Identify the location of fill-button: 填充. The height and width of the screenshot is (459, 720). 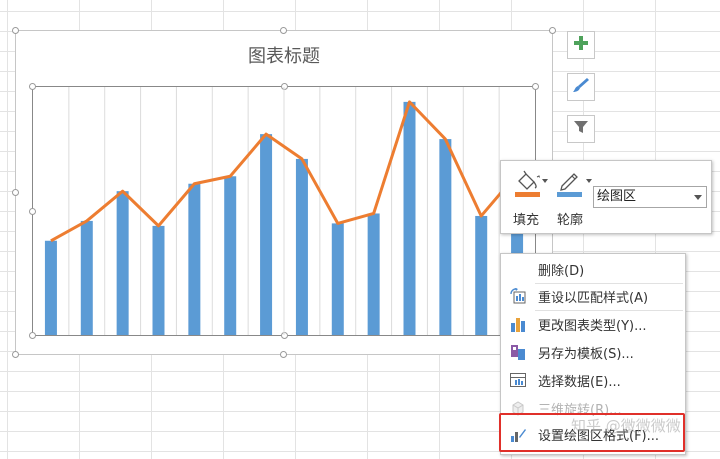
(526, 197).